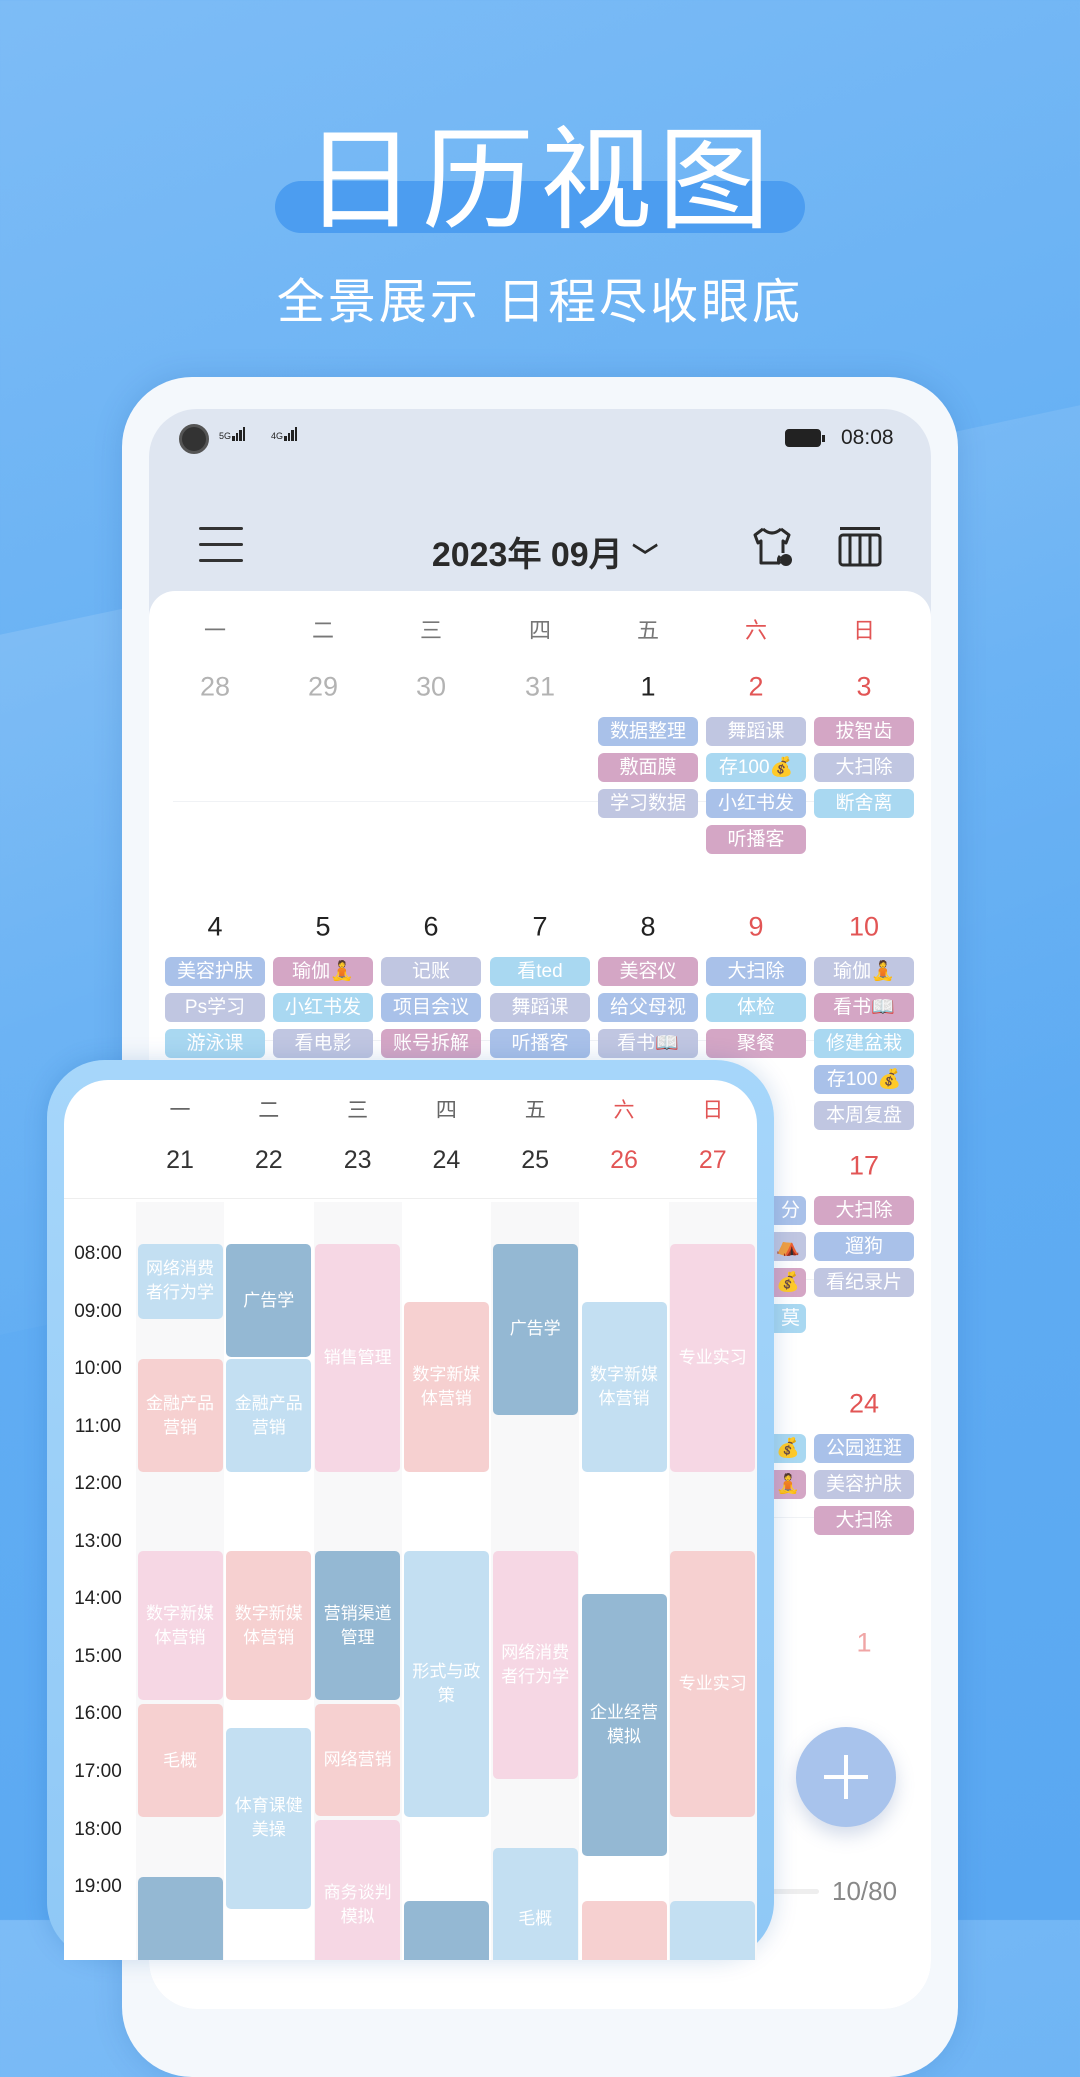  Describe the element at coordinates (410, 1198) in the screenshot. I see `divider` at that location.